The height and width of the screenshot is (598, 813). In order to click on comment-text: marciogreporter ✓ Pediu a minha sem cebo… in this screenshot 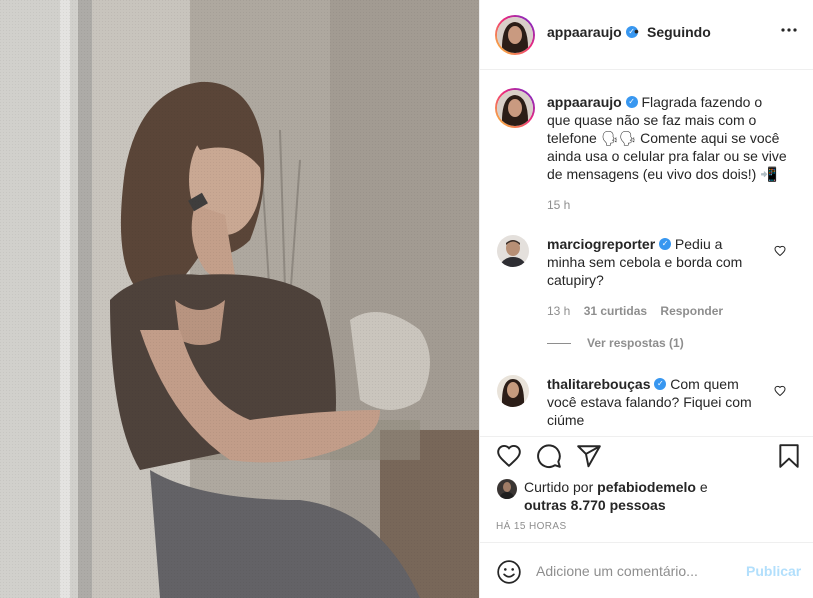, I will do `click(654, 262)`.